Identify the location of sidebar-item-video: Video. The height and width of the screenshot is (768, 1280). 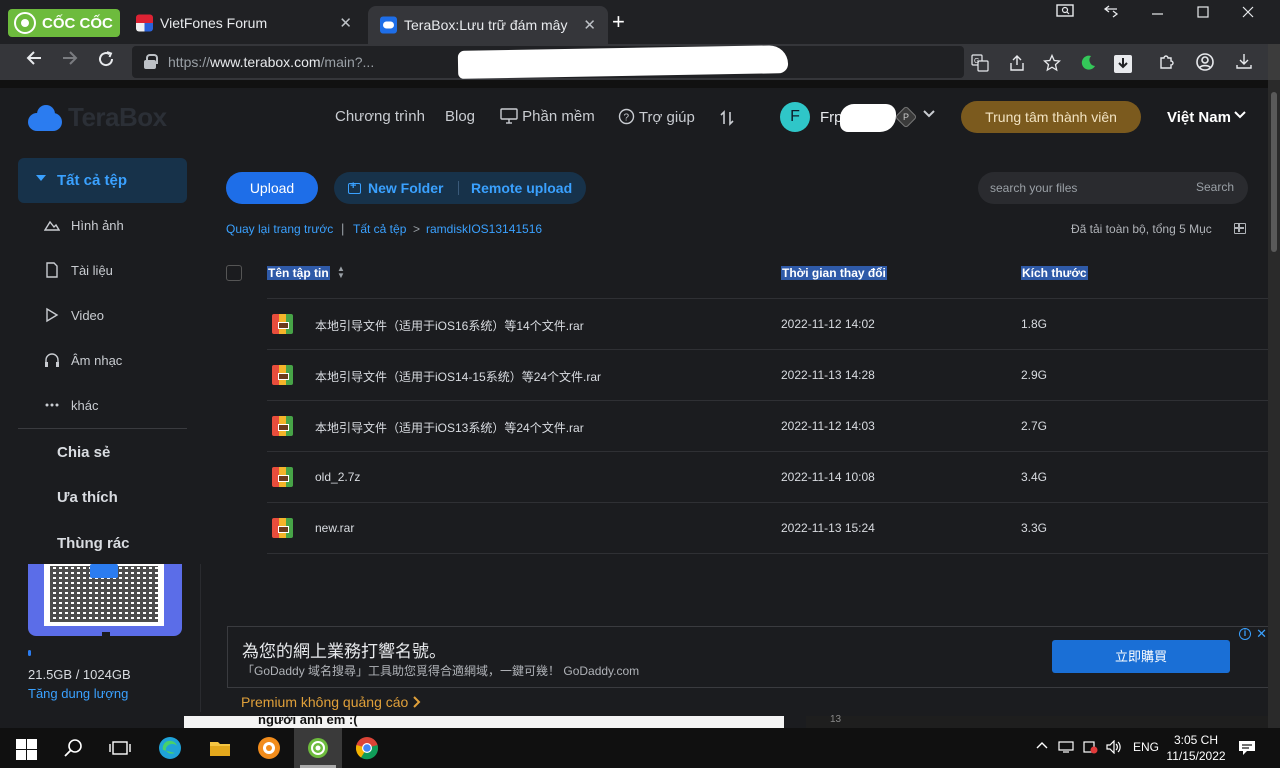
(114, 316).